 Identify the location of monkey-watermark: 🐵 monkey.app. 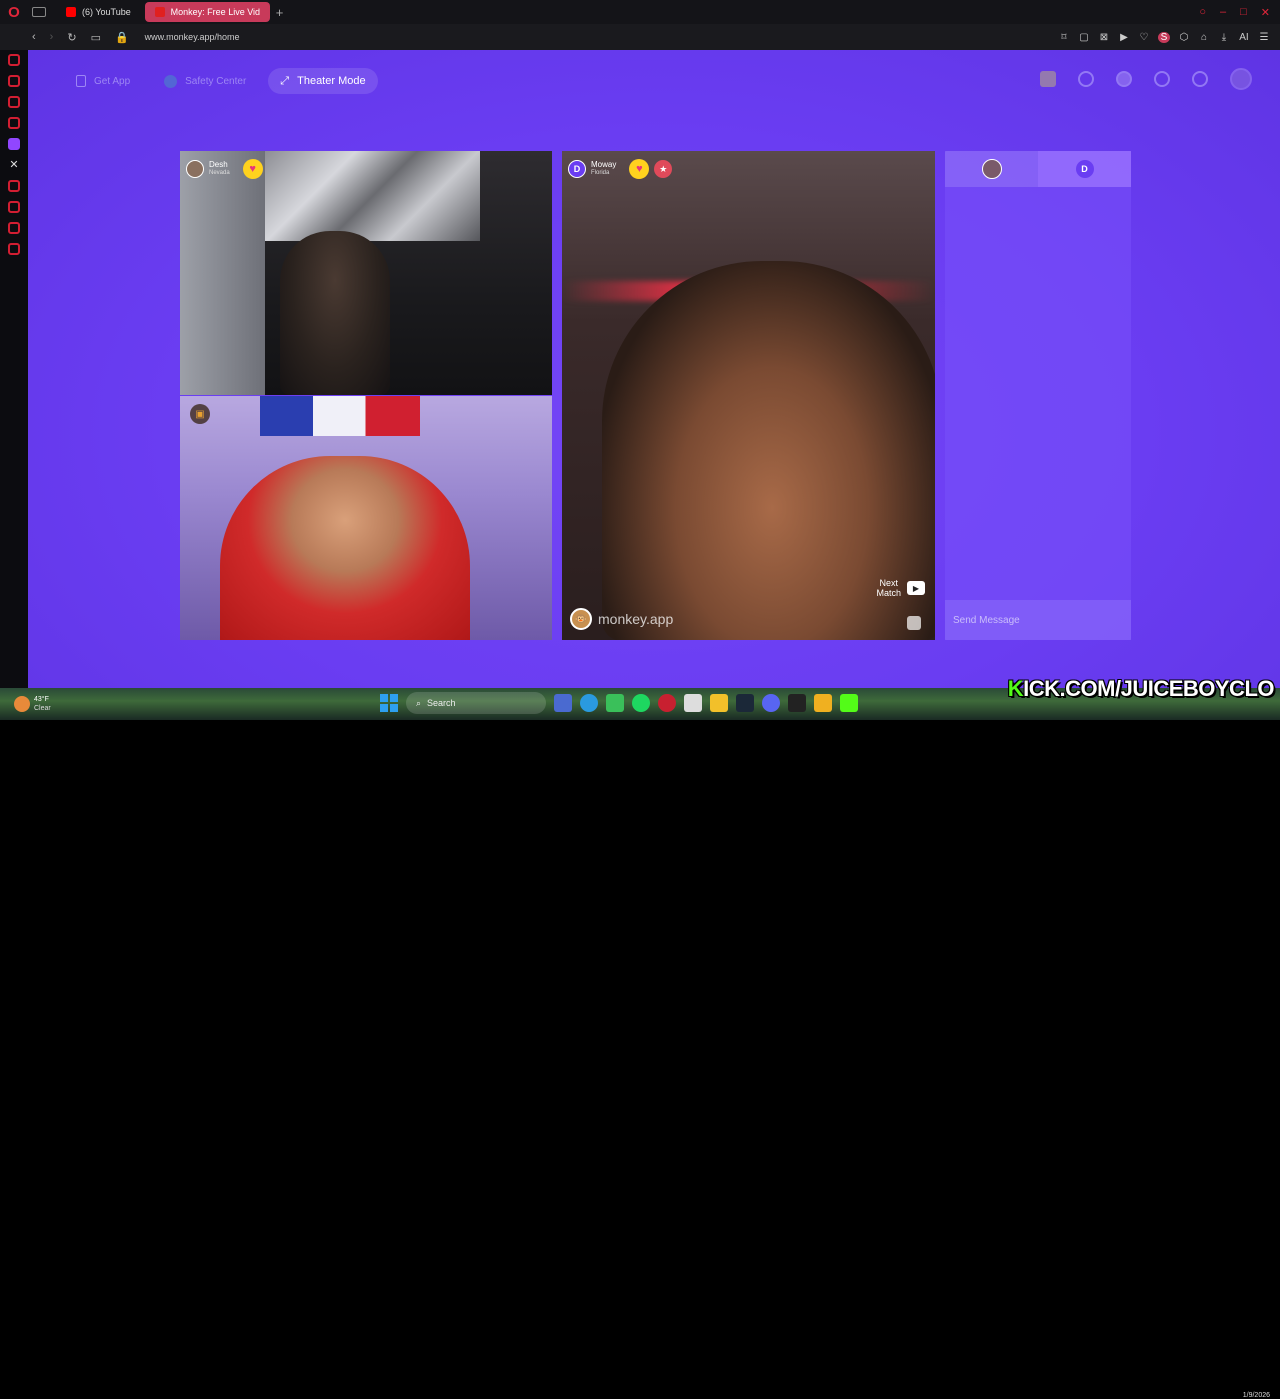
(621, 619).